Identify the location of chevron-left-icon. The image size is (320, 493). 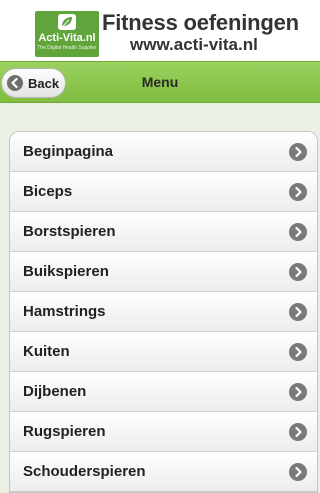
(15, 83).